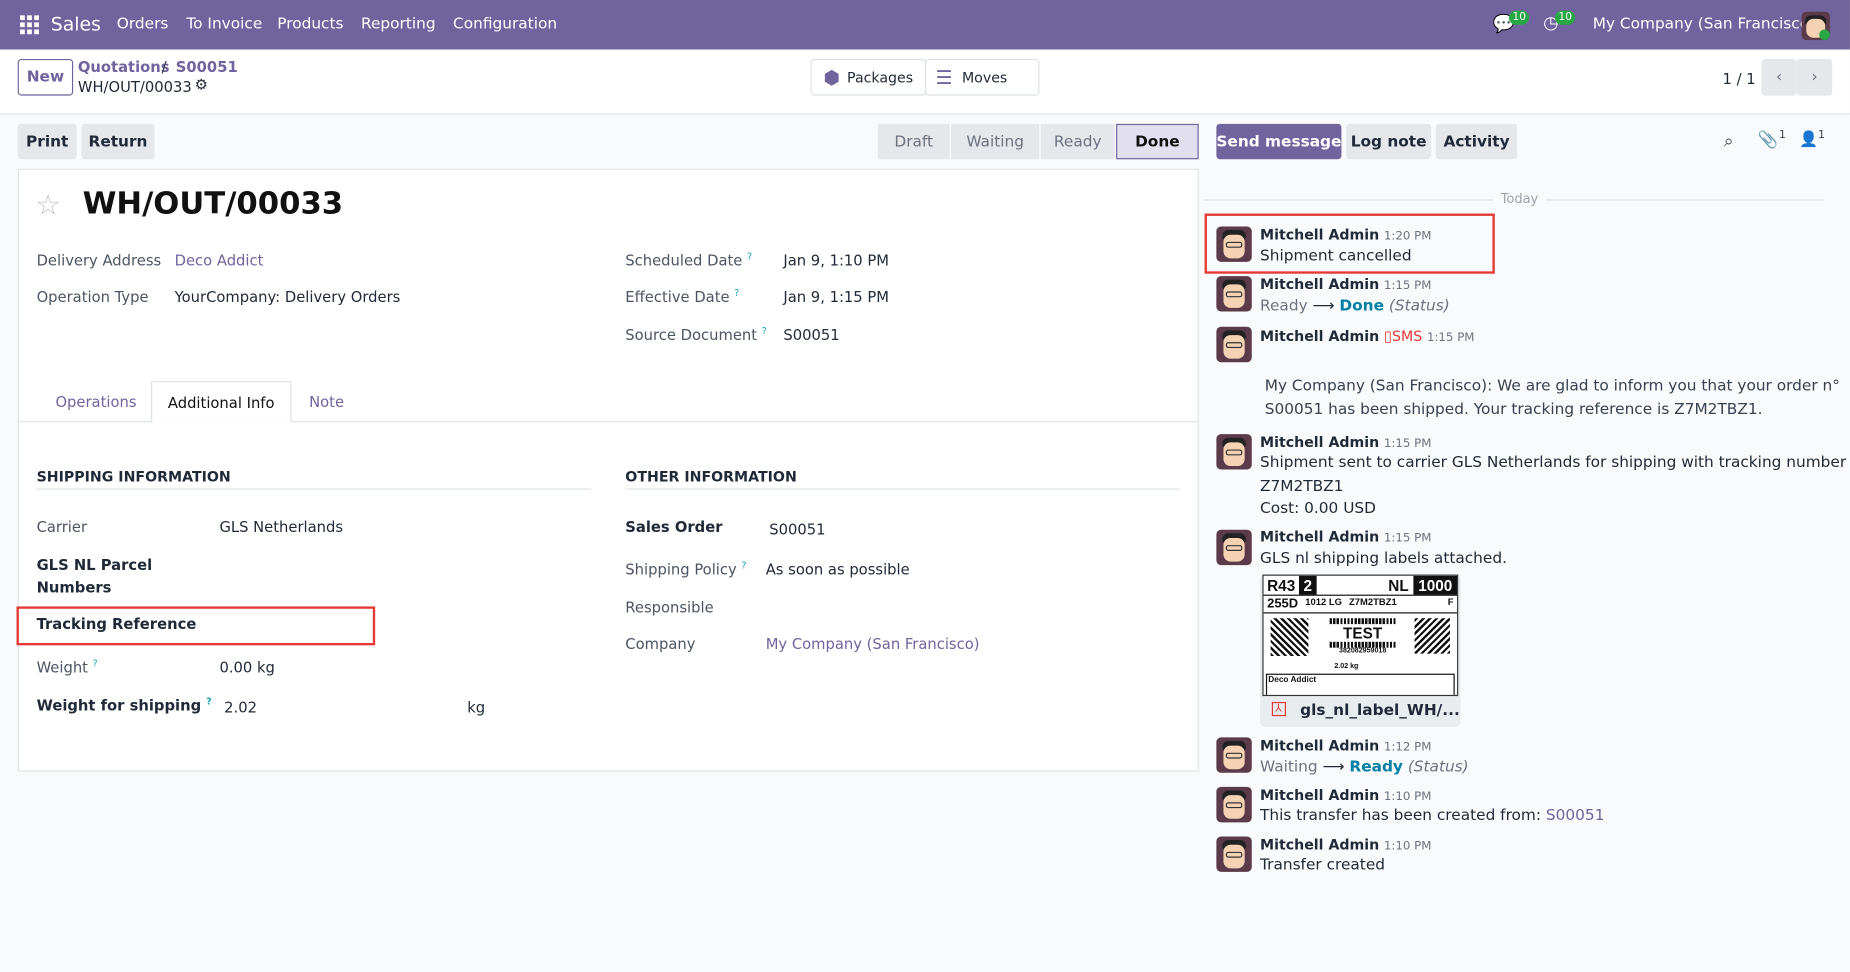  Describe the element at coordinates (1815, 26) in the screenshot. I see `user-avatar` at that location.